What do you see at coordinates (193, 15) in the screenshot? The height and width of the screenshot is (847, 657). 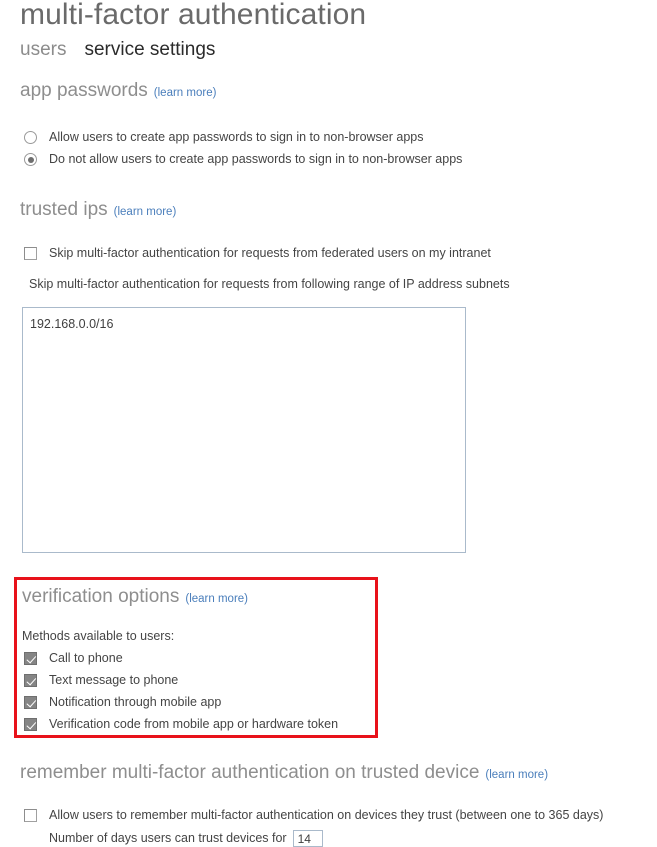 I see `page-title: multi-factor authentication` at bounding box center [193, 15].